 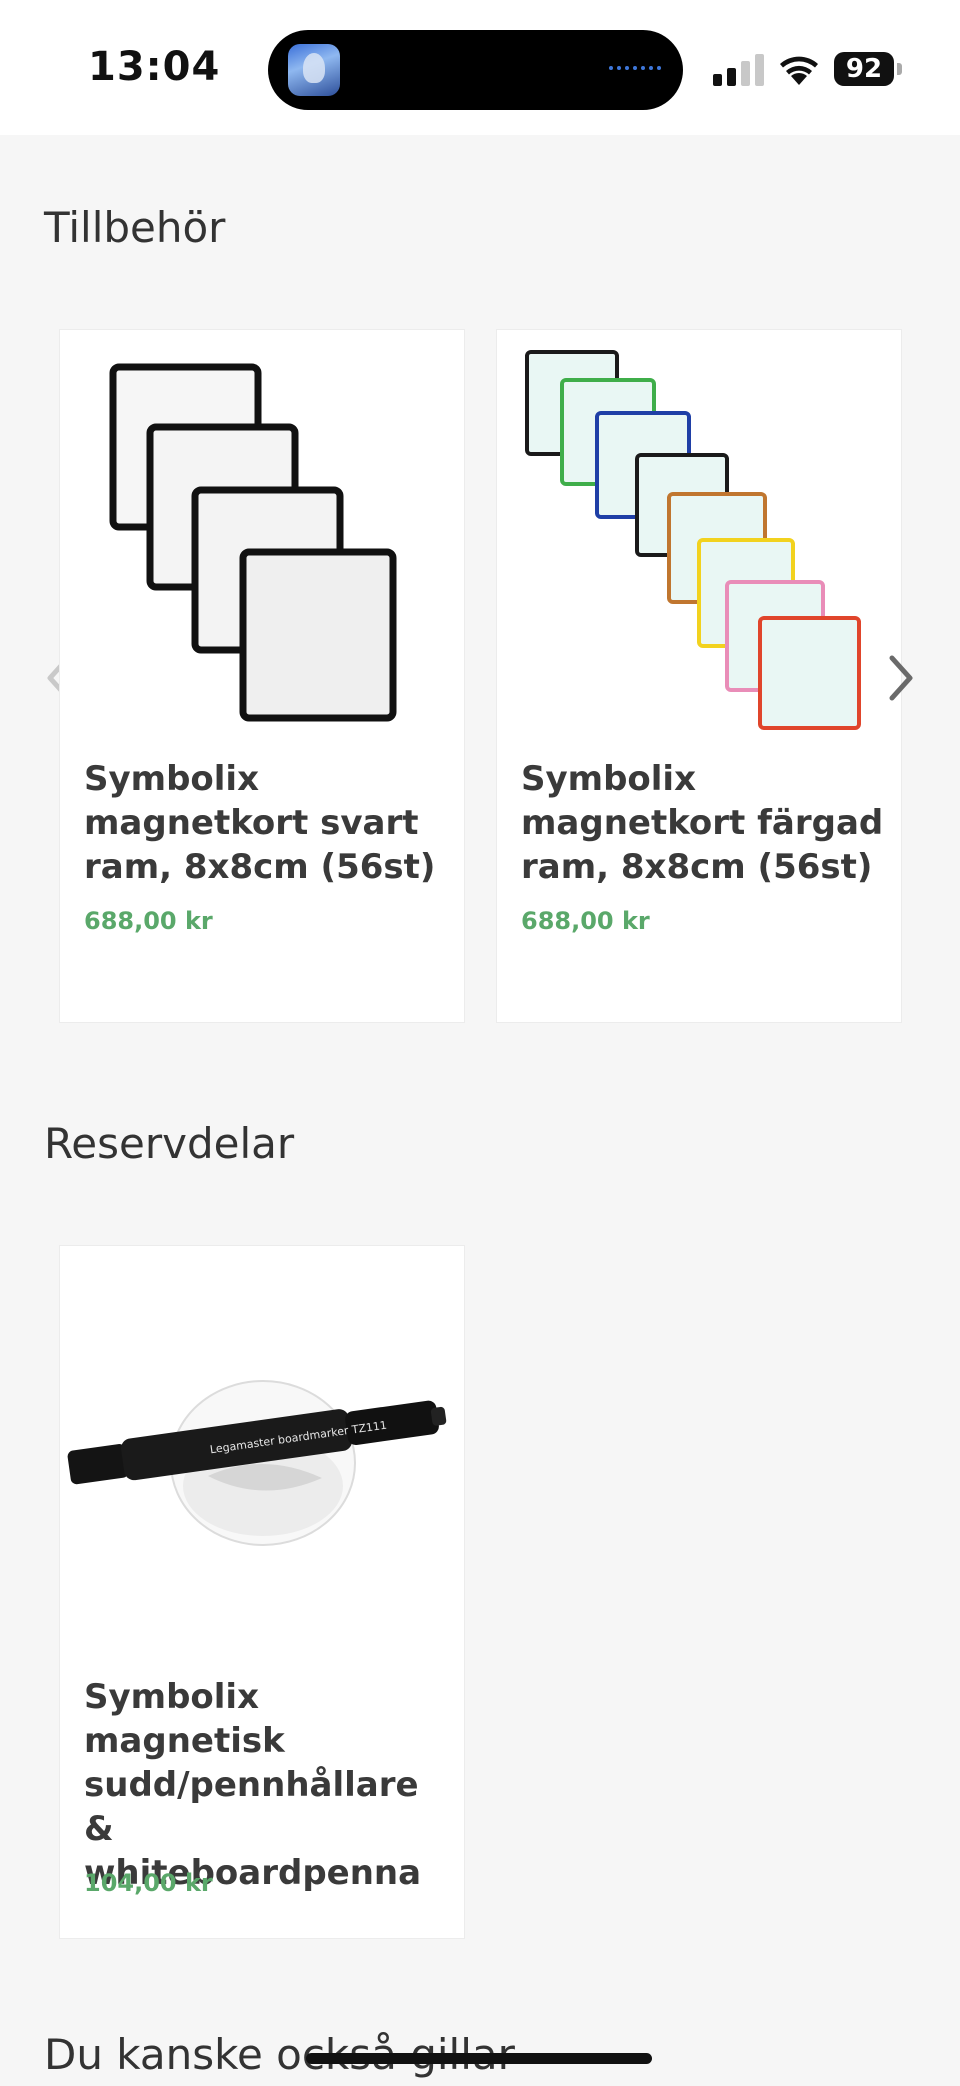 I want to click on status-time: 13:04, so click(x=154, y=67).